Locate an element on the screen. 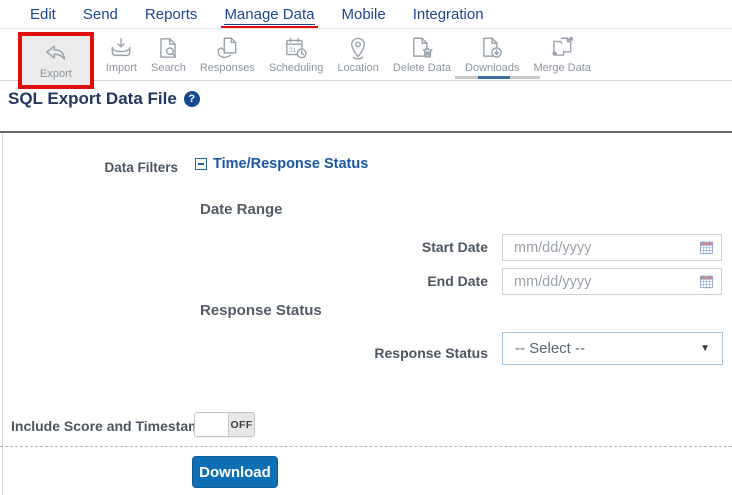  export-icon is located at coordinates (56, 53).